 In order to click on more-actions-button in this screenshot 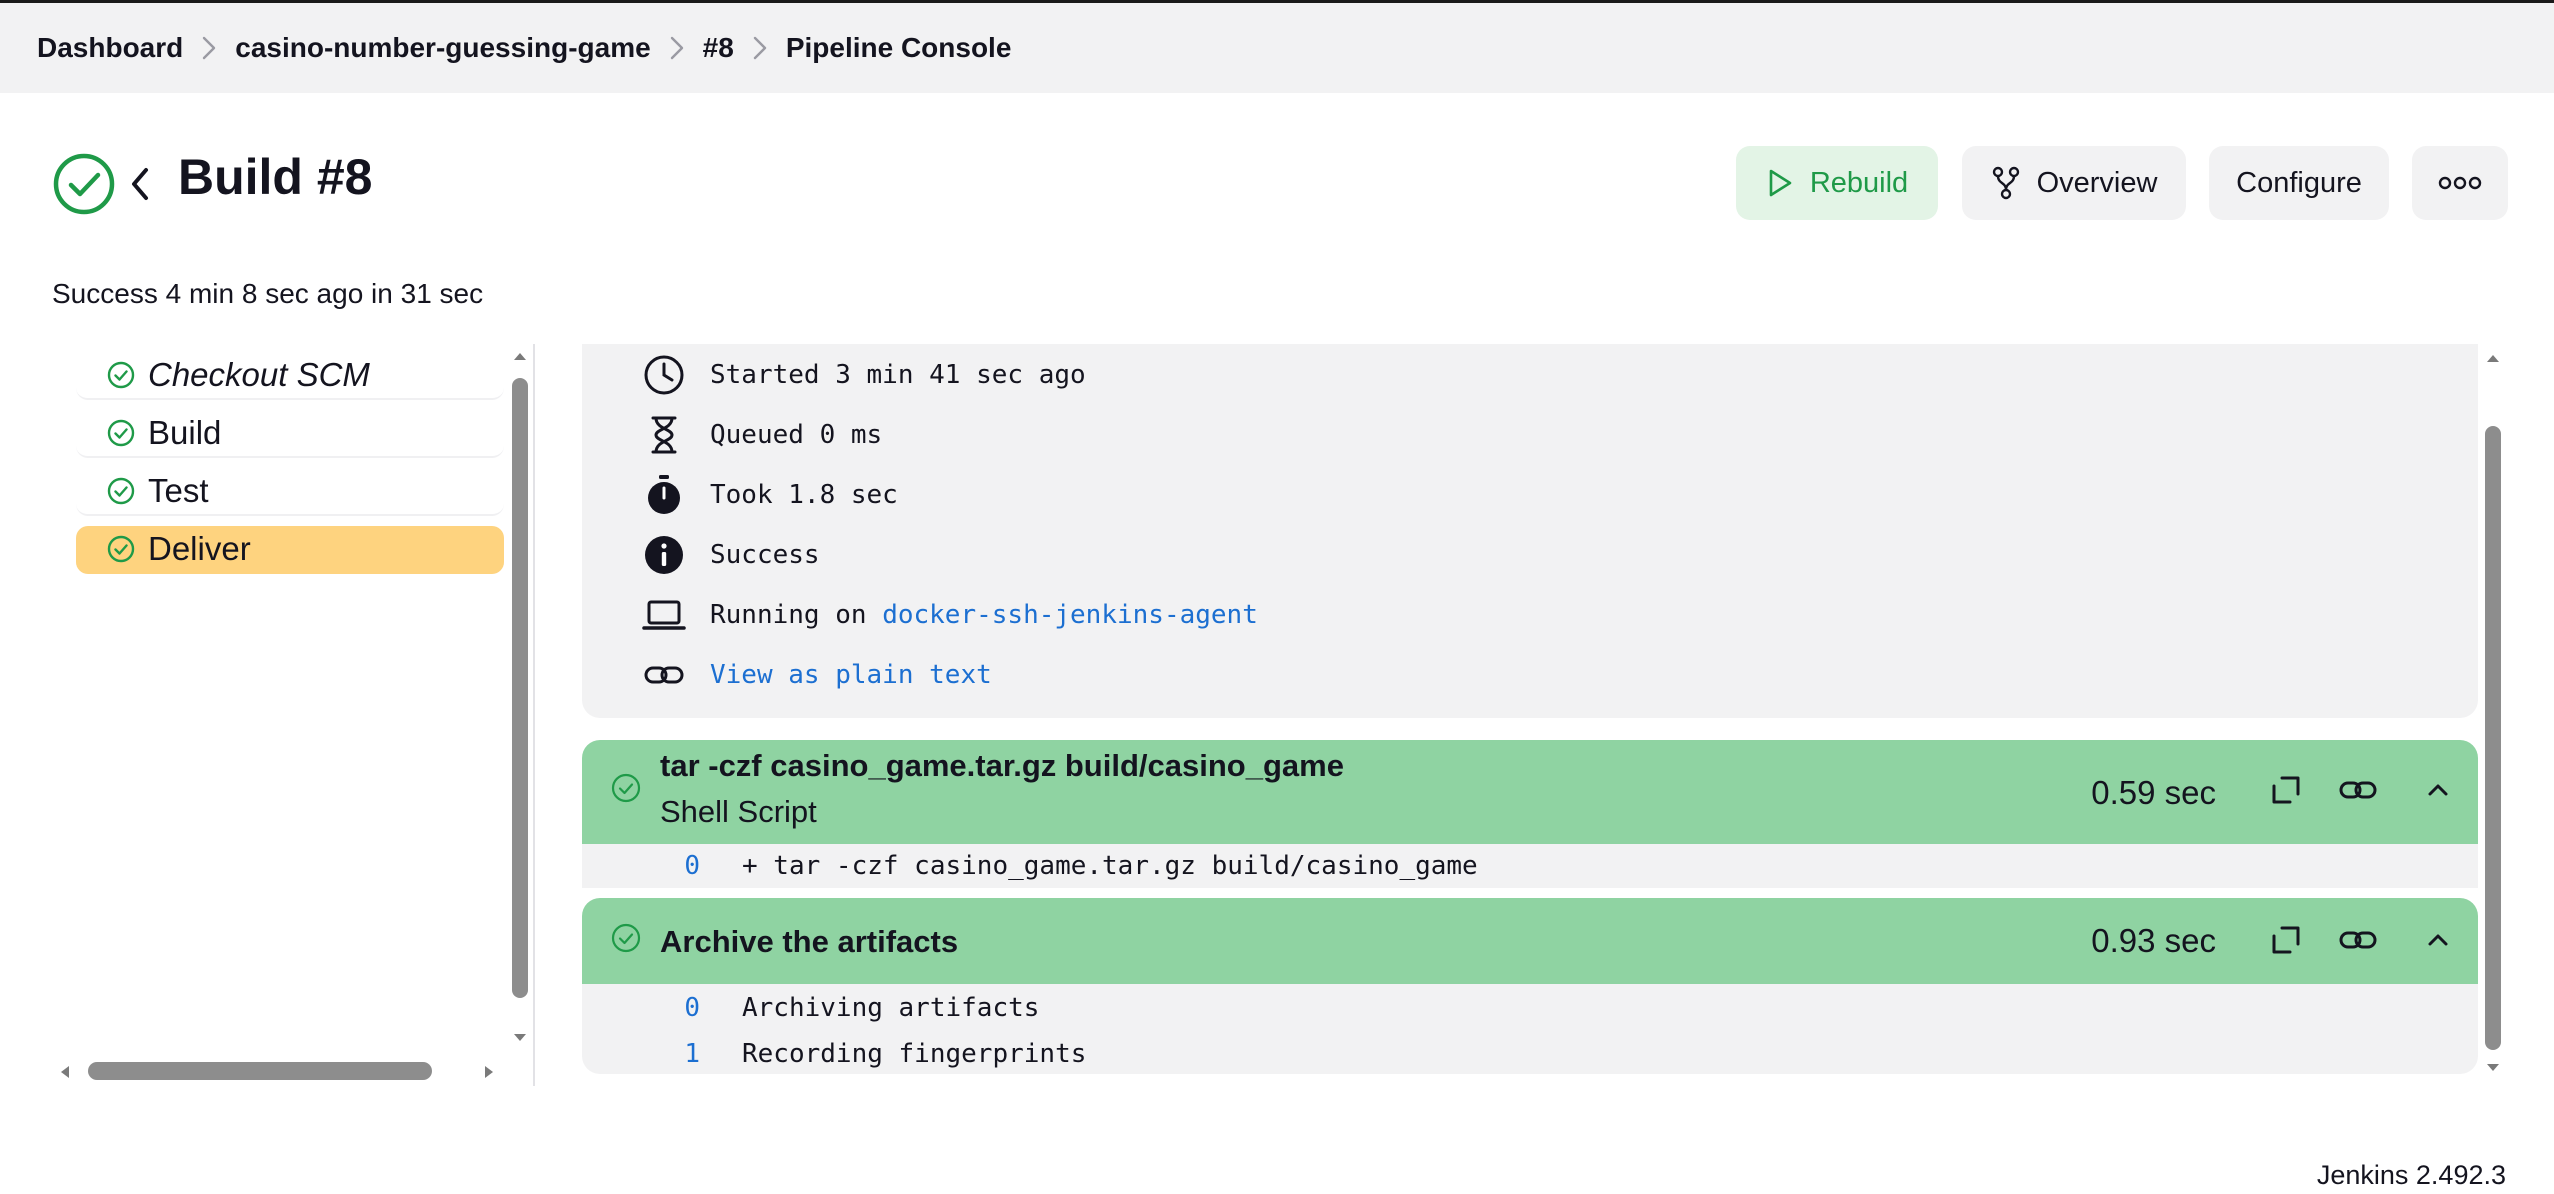, I will do `click(2460, 183)`.